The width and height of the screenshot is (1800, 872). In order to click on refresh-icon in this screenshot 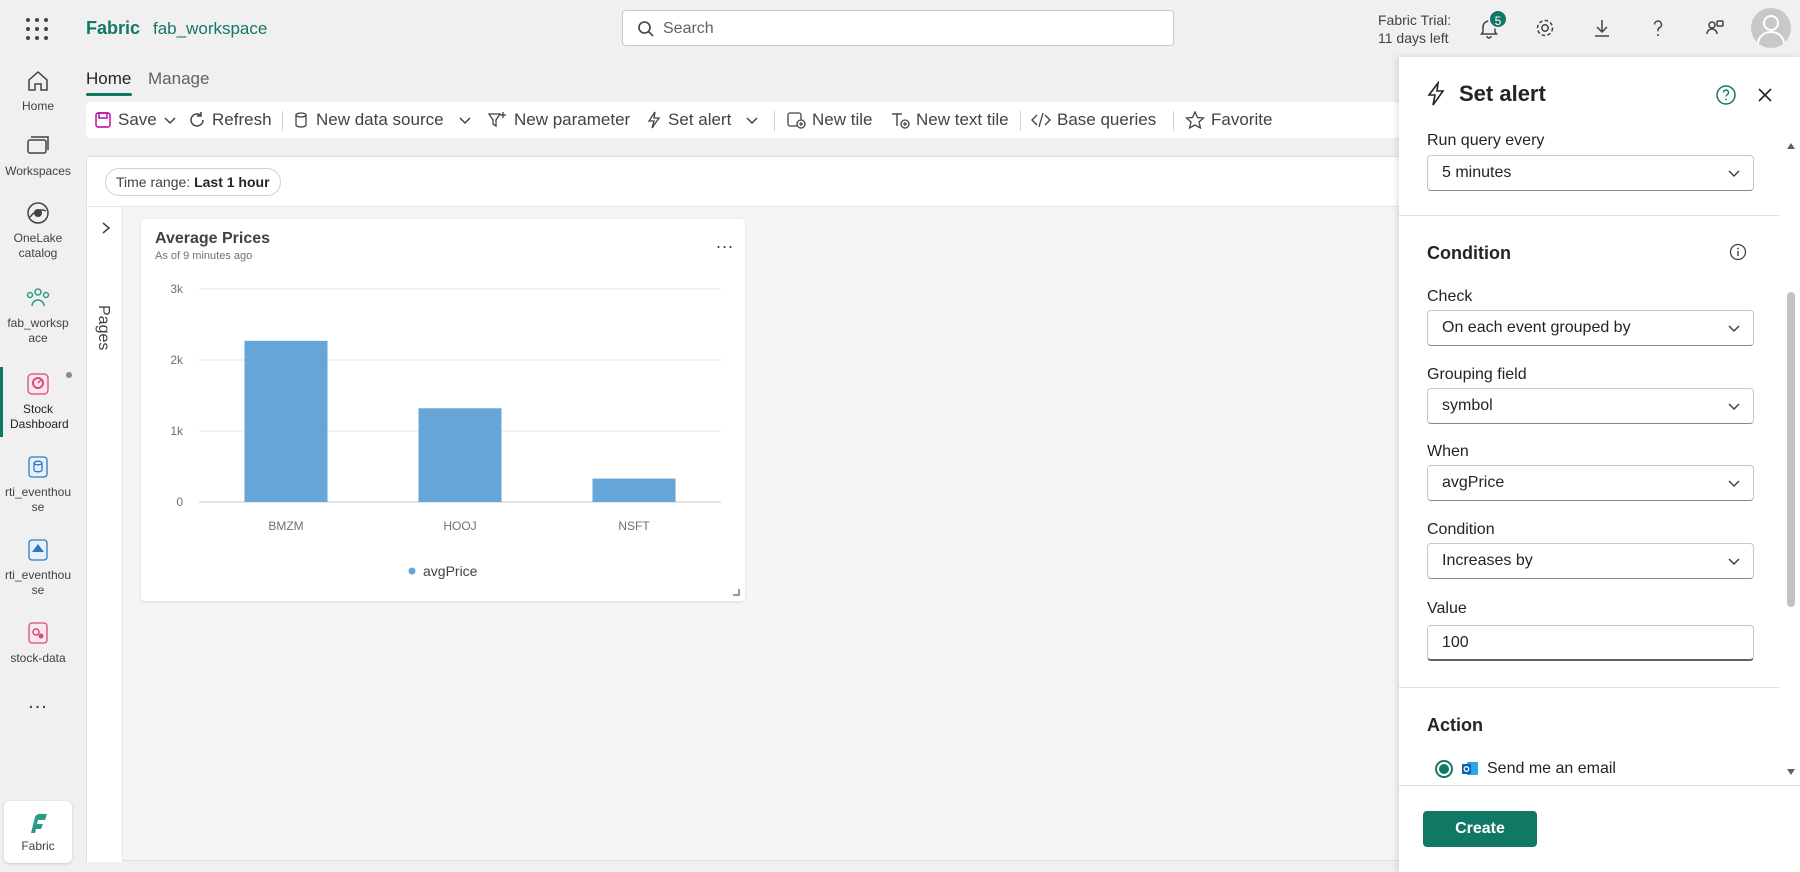, I will do `click(197, 119)`.